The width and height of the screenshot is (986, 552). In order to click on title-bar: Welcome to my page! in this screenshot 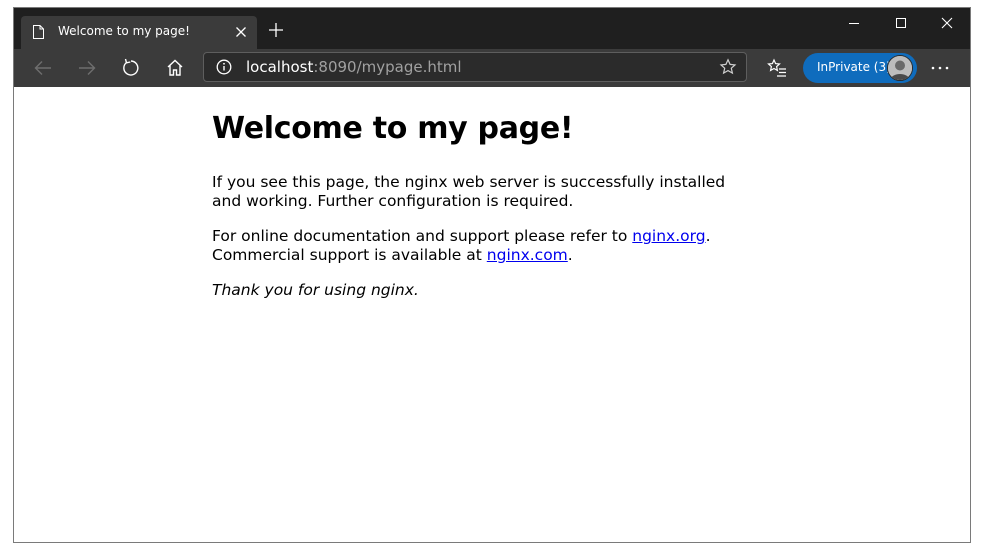, I will do `click(492, 28)`.